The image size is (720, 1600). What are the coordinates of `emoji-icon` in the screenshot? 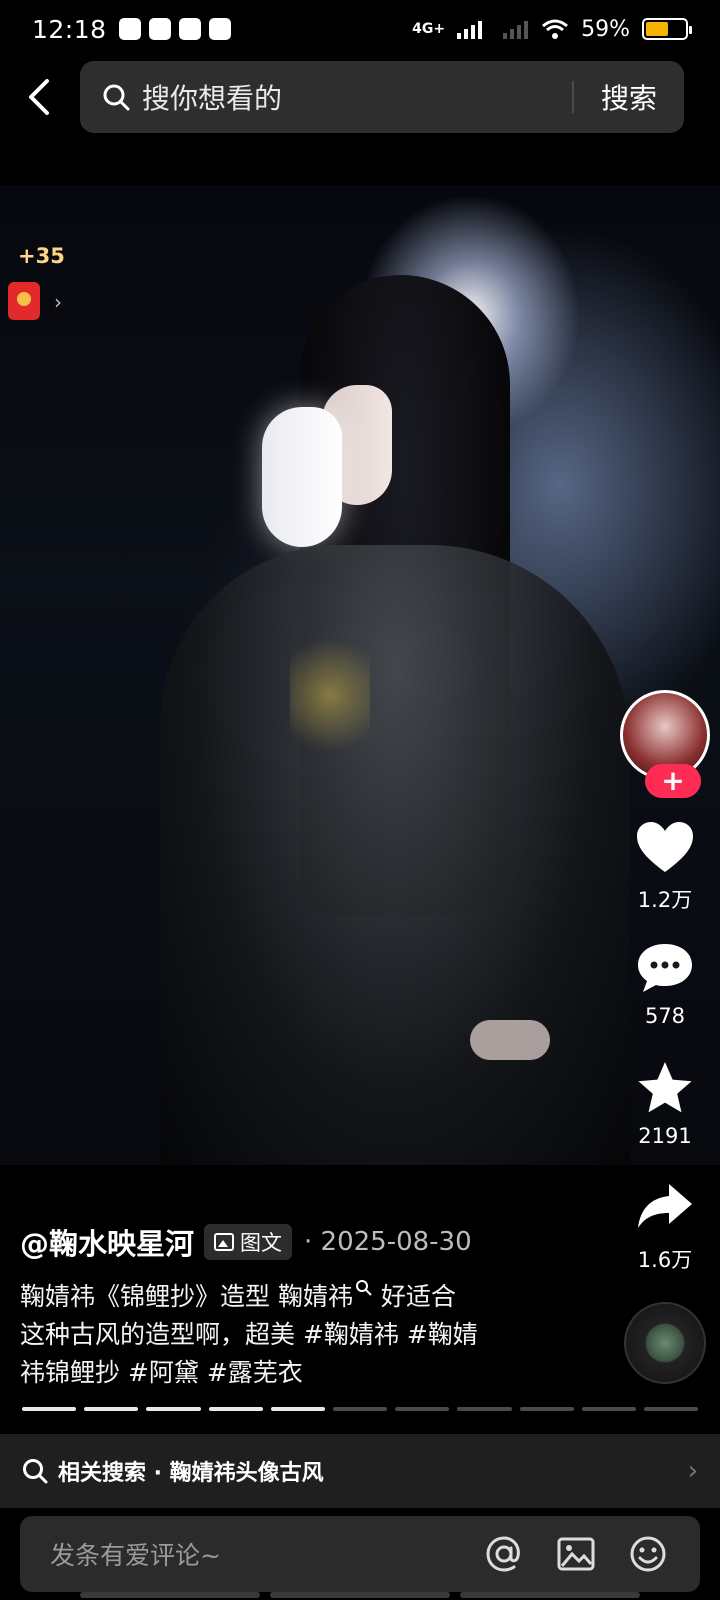 It's located at (648, 1554).